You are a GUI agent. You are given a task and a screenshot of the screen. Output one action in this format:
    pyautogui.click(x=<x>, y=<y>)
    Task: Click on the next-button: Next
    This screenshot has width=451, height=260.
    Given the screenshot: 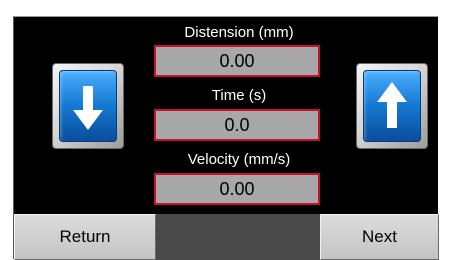 What is the action you would take?
    pyautogui.click(x=379, y=237)
    